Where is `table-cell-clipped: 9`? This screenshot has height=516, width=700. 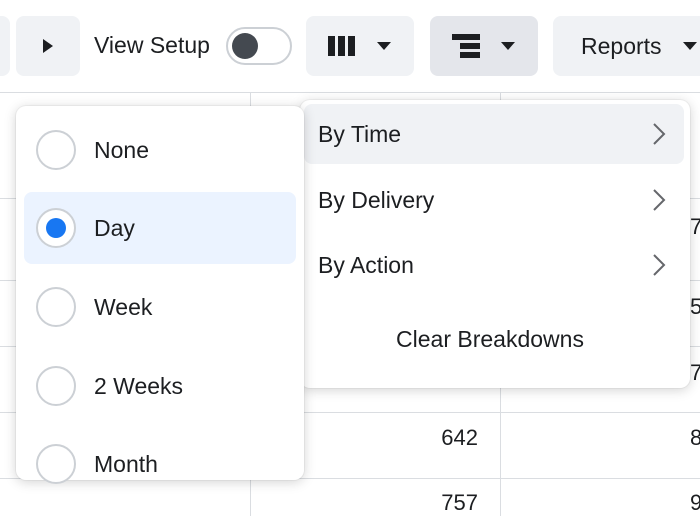 table-cell-clipped: 9 is located at coordinates (695, 502).